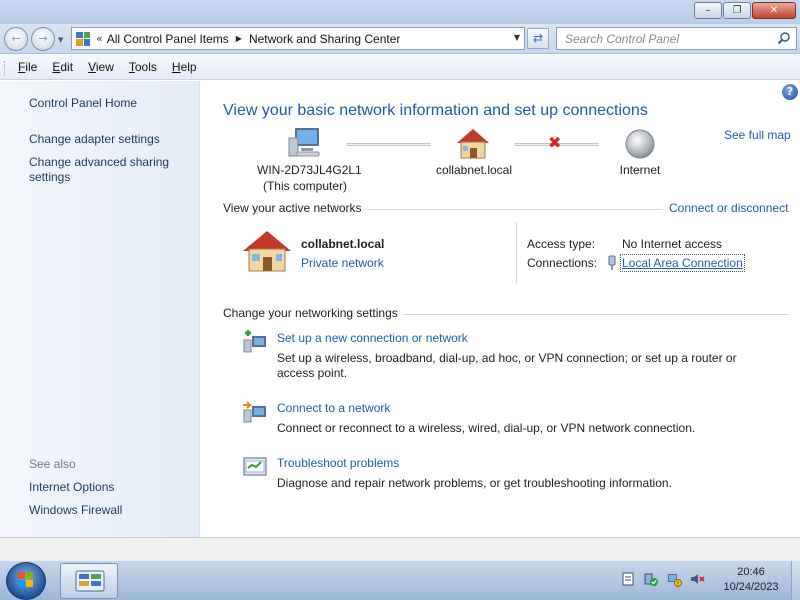  What do you see at coordinates (111, 103) in the screenshot?
I see `control-panel-home-link: Control Panel Home` at bounding box center [111, 103].